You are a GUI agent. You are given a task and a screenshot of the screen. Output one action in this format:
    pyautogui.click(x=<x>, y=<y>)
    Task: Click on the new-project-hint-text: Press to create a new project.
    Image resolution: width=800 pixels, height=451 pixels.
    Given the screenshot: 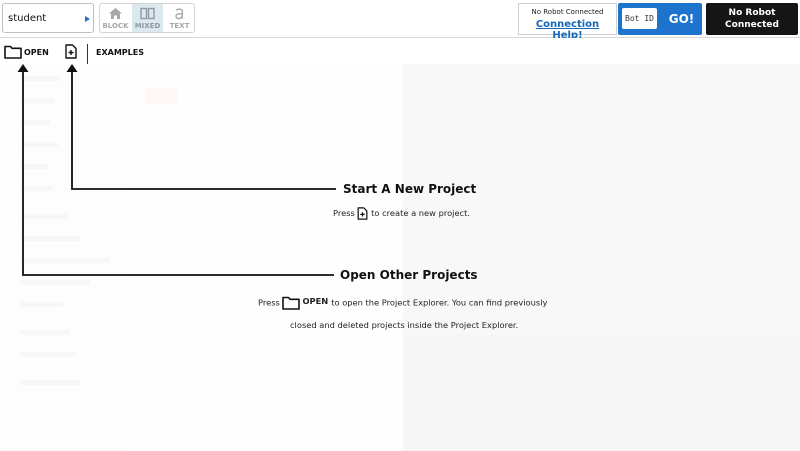 What is the action you would take?
    pyautogui.click(x=401, y=213)
    